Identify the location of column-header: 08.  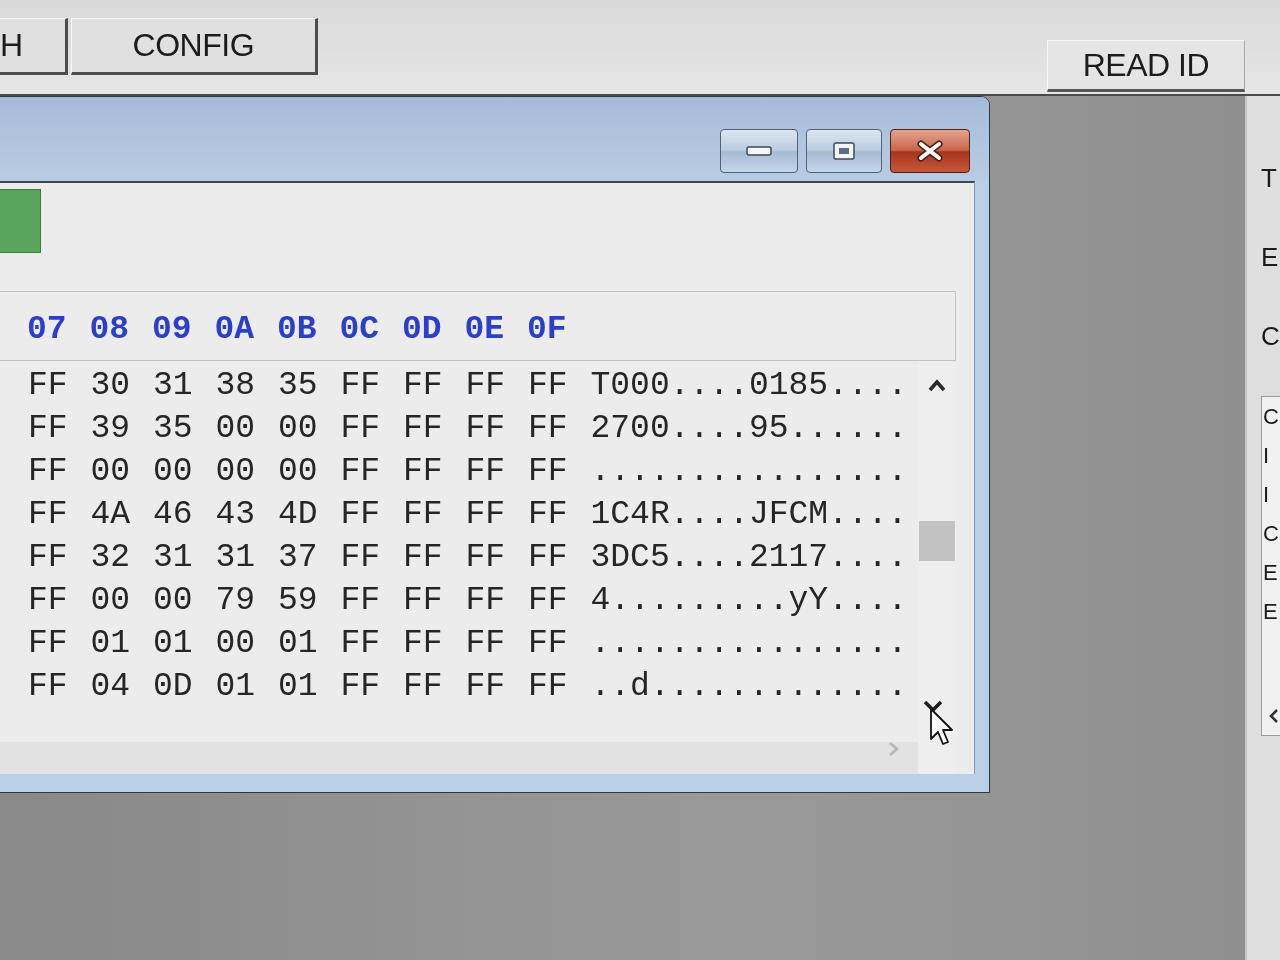
(109, 330).